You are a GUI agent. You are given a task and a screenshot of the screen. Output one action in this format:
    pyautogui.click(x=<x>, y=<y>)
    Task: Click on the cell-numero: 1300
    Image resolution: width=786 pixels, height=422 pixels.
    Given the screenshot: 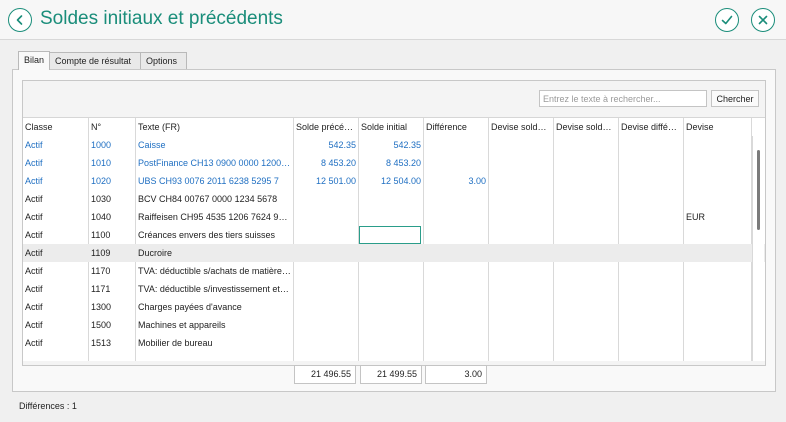 What is the action you would take?
    pyautogui.click(x=112, y=307)
    